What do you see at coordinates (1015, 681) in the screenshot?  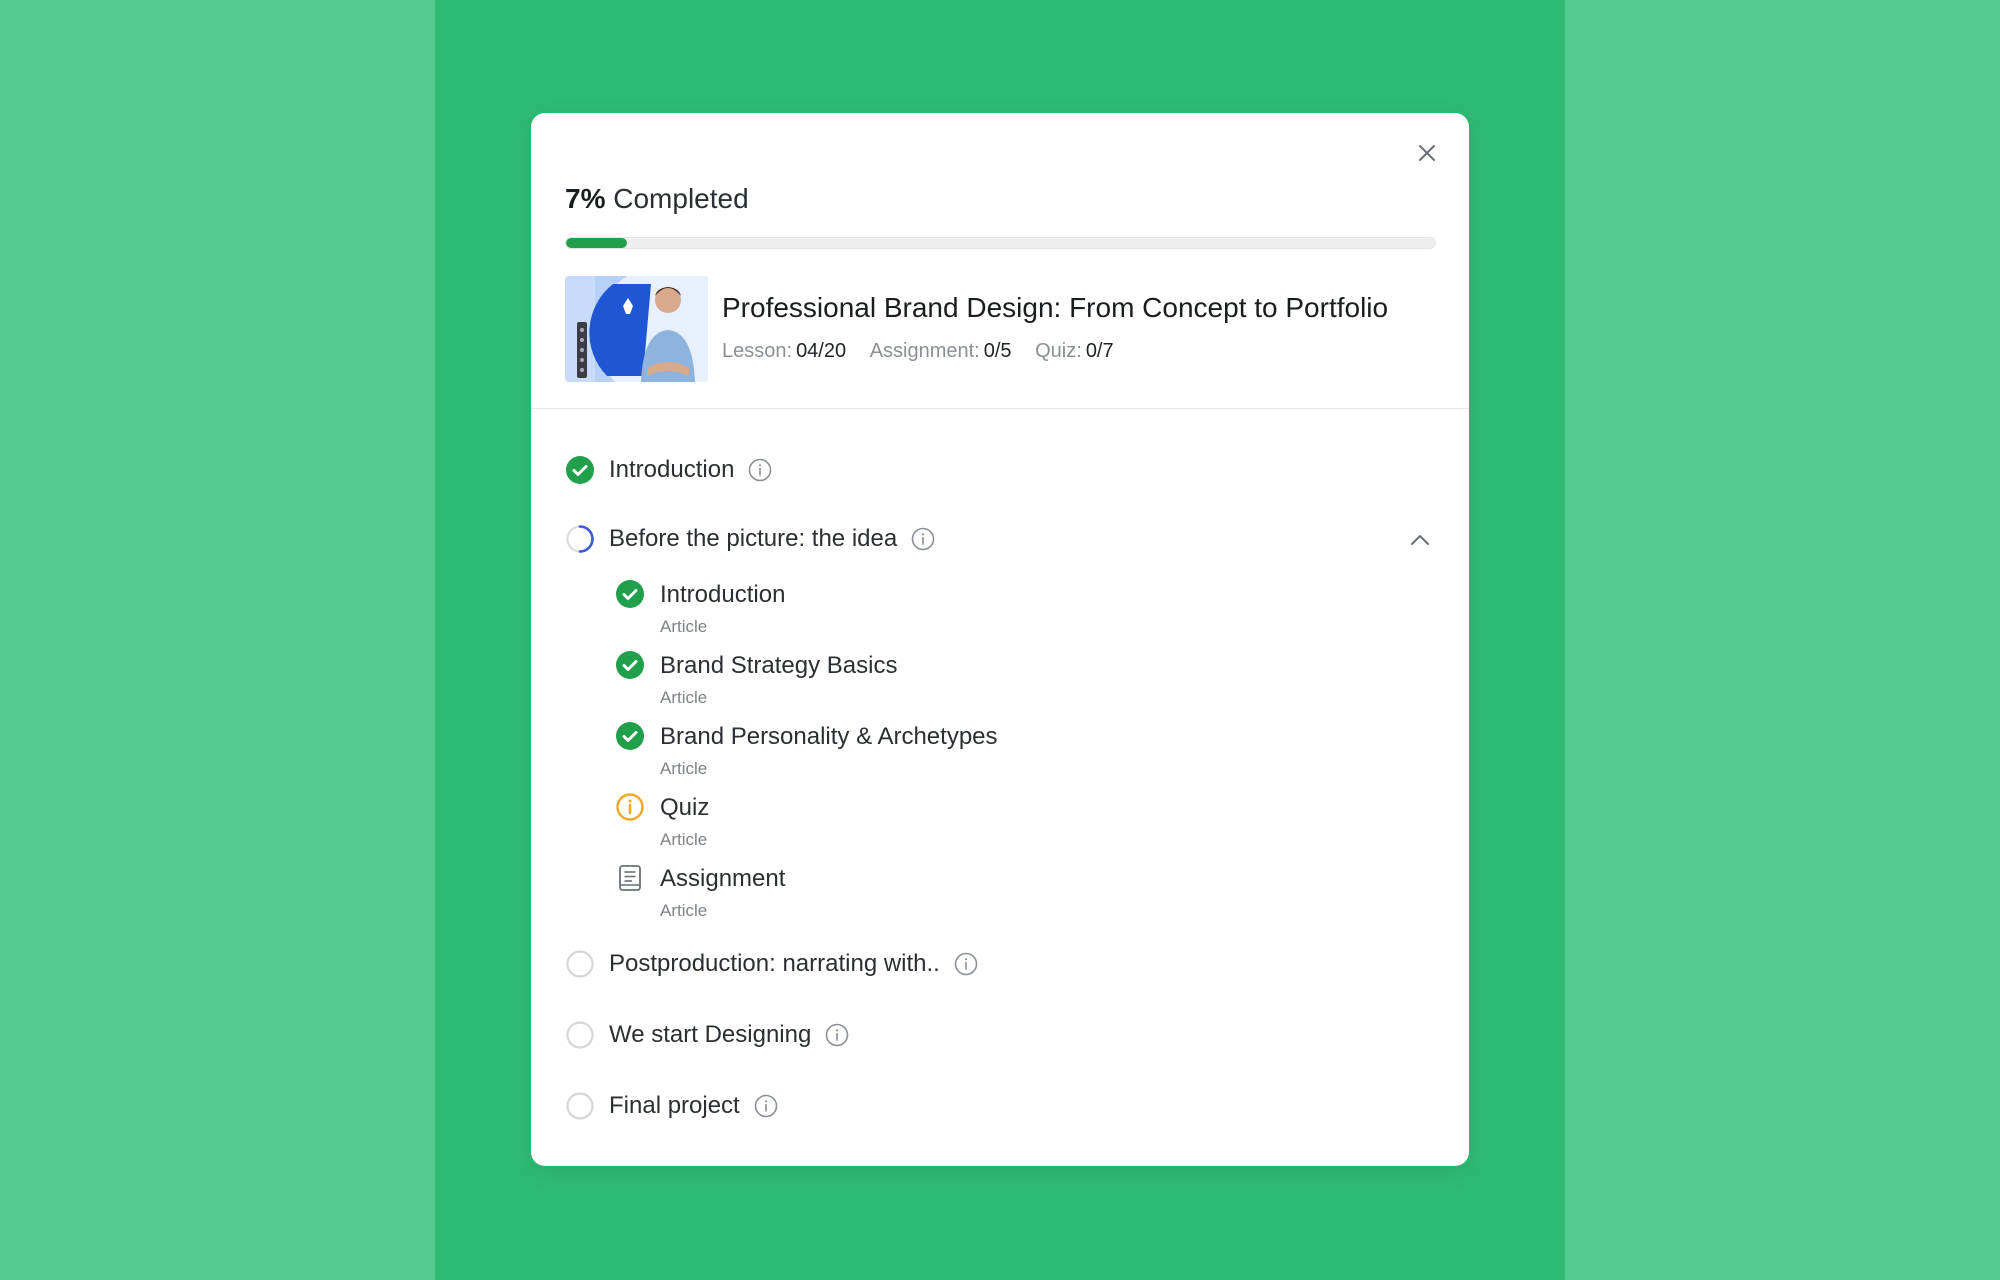 I see `lesson-brand-strategy-basics: Brand Strategy Basics Article` at bounding box center [1015, 681].